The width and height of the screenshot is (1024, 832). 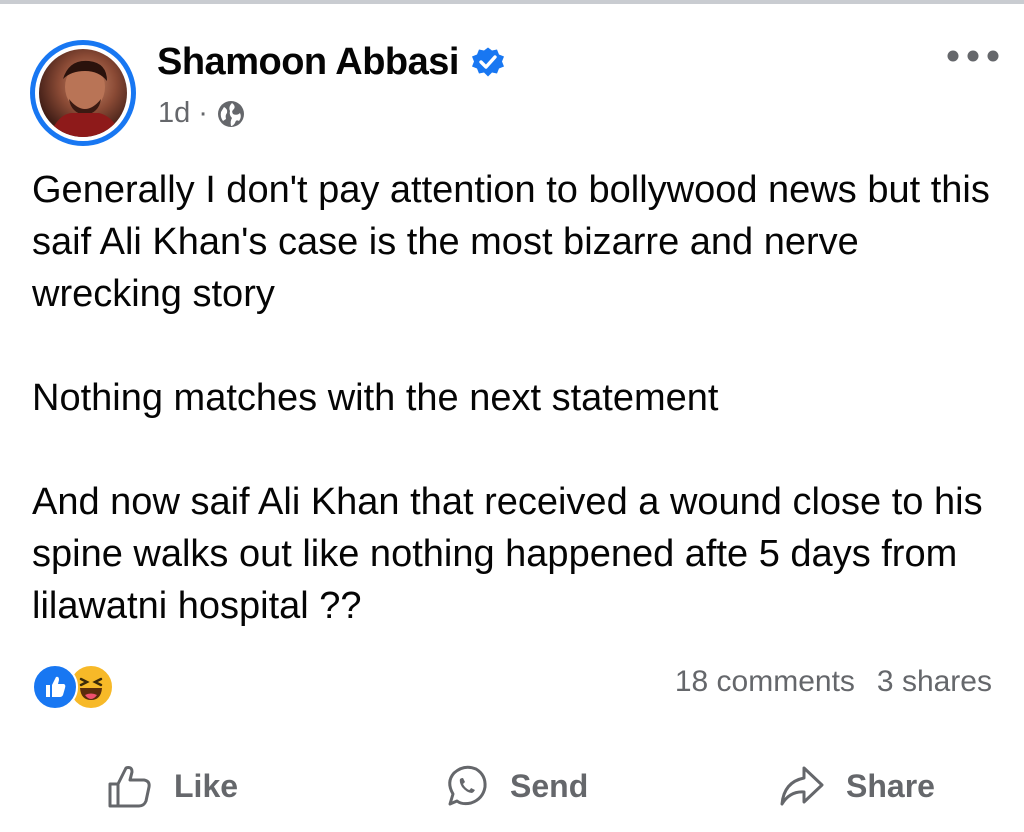 I want to click on post-action-bar: Like Send Share, so click(x=512, y=786).